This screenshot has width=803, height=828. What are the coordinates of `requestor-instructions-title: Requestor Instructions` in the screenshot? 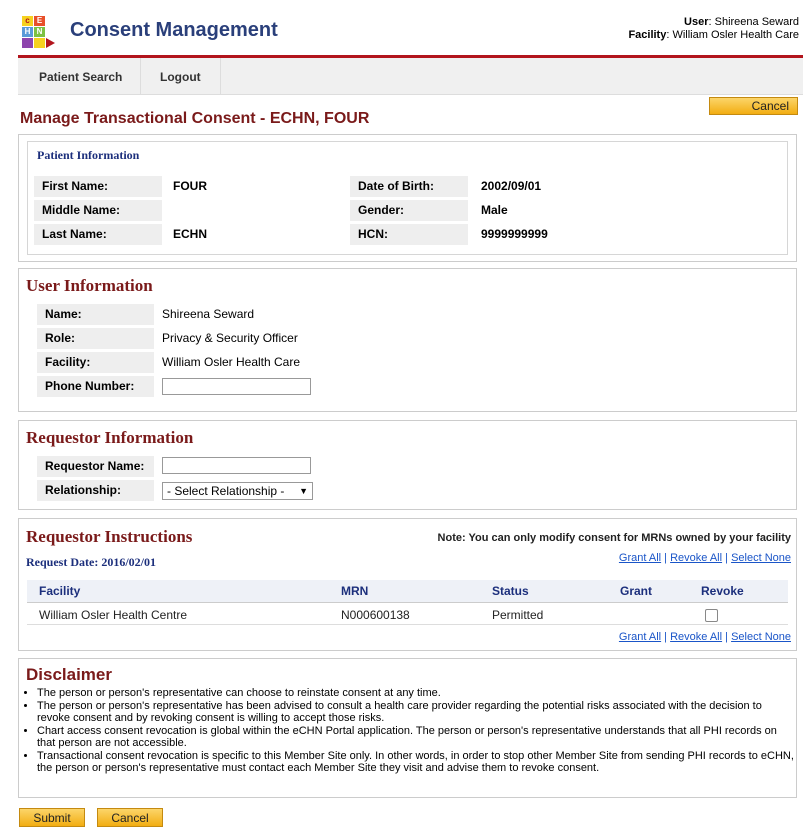 It's located at (109, 536).